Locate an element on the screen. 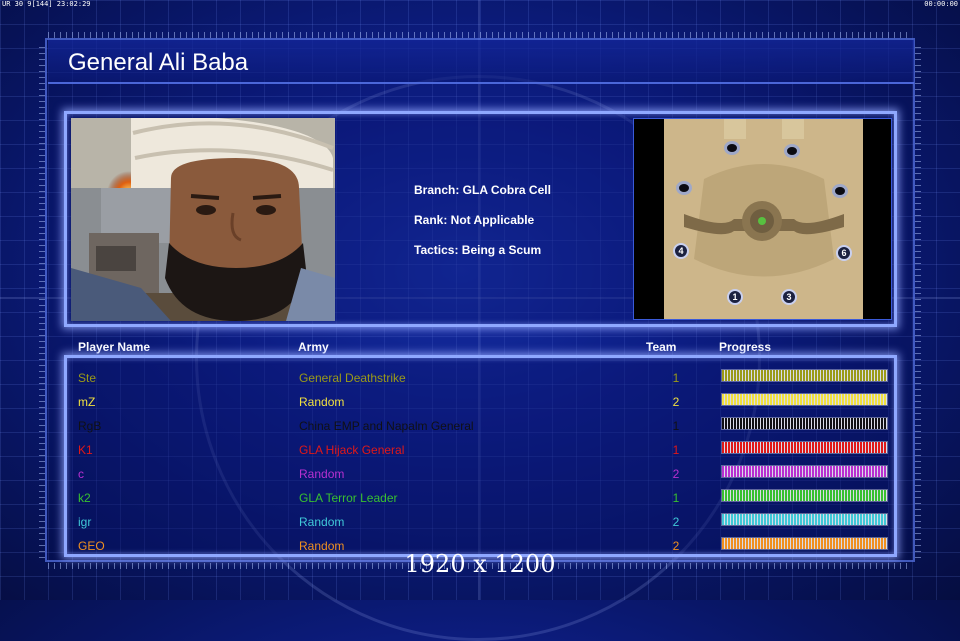  title-bar: General Ali Baba is located at coordinates (481, 62).